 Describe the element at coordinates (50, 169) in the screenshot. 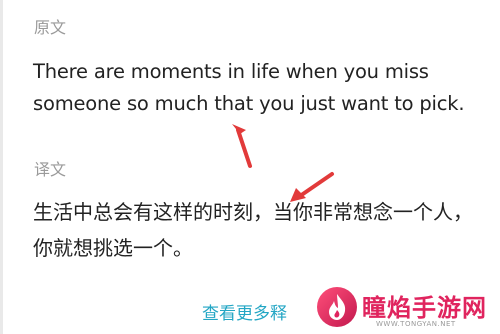

I see `translation-label: 译文` at that location.